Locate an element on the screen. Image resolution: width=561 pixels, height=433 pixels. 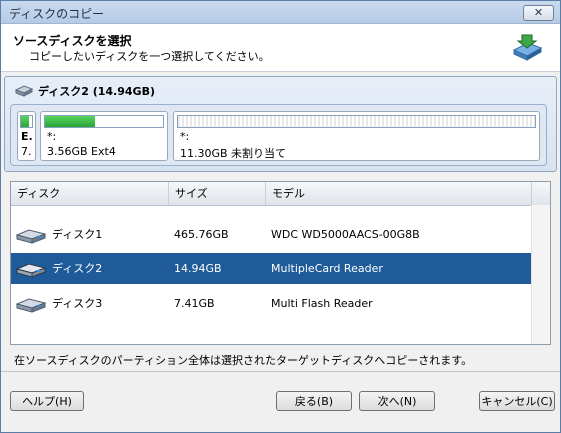
column-model: モデル is located at coordinates (399, 193).